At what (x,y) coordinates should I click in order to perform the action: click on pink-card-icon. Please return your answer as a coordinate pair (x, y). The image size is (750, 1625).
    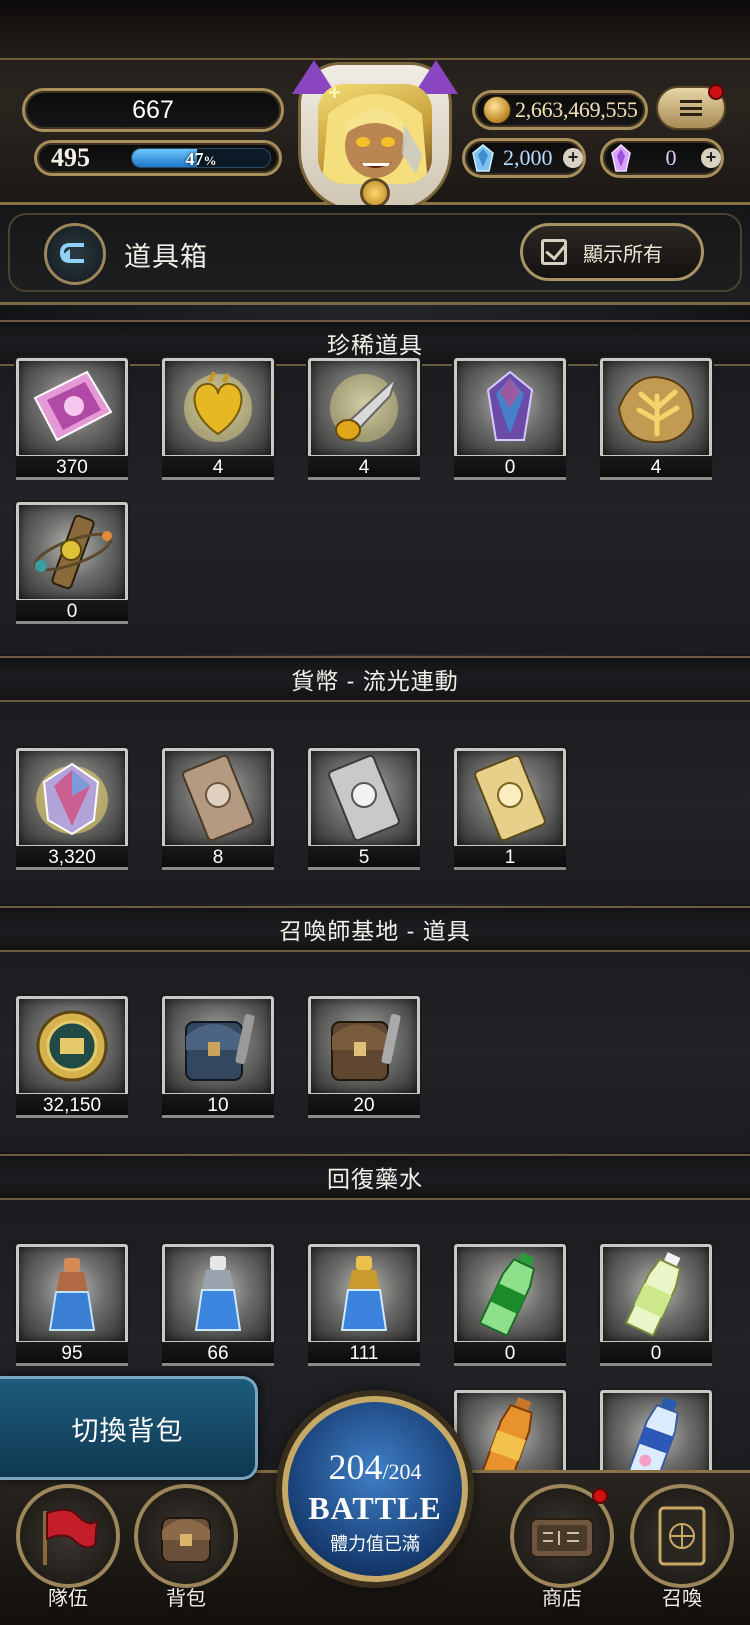
    Looking at the image, I should click on (73, 406).